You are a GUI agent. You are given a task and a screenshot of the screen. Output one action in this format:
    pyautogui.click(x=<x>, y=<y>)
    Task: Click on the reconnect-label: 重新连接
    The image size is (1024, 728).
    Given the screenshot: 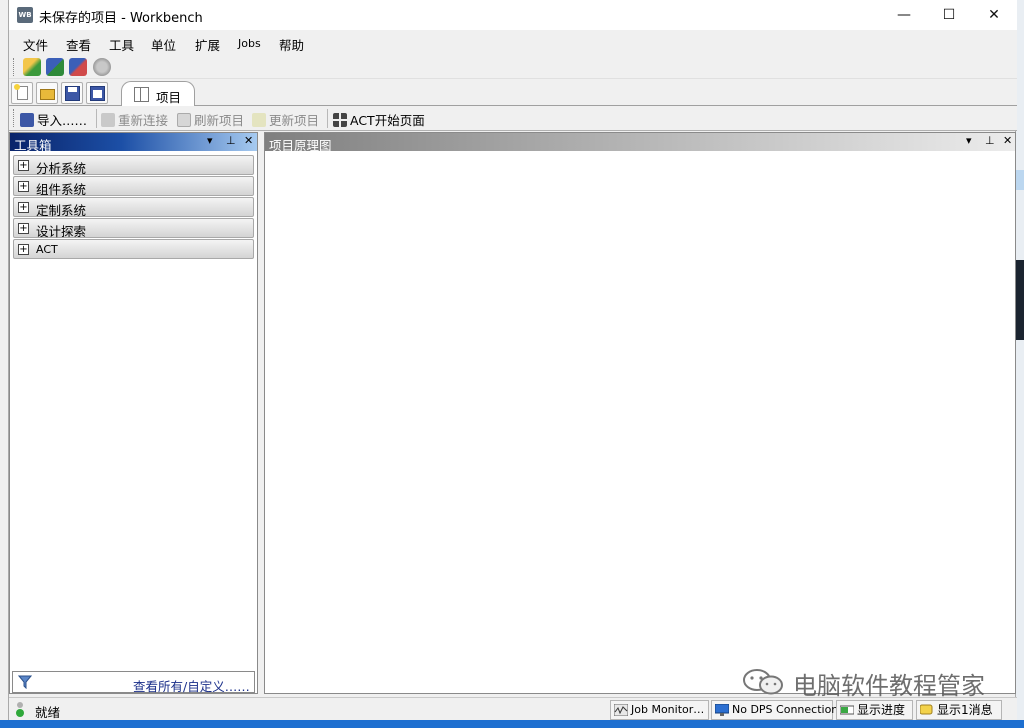 What is the action you would take?
    pyautogui.click(x=143, y=120)
    